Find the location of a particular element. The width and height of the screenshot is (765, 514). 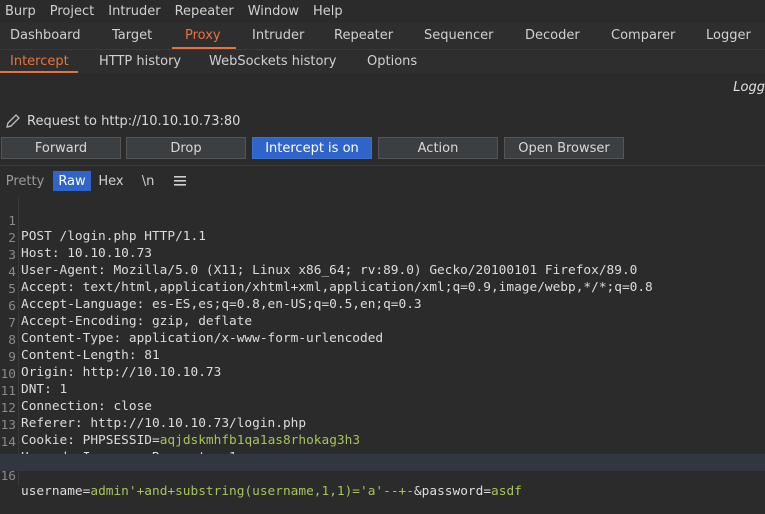

request-line: 2 Host: 10.10.10.73 is located at coordinates (382, 238).